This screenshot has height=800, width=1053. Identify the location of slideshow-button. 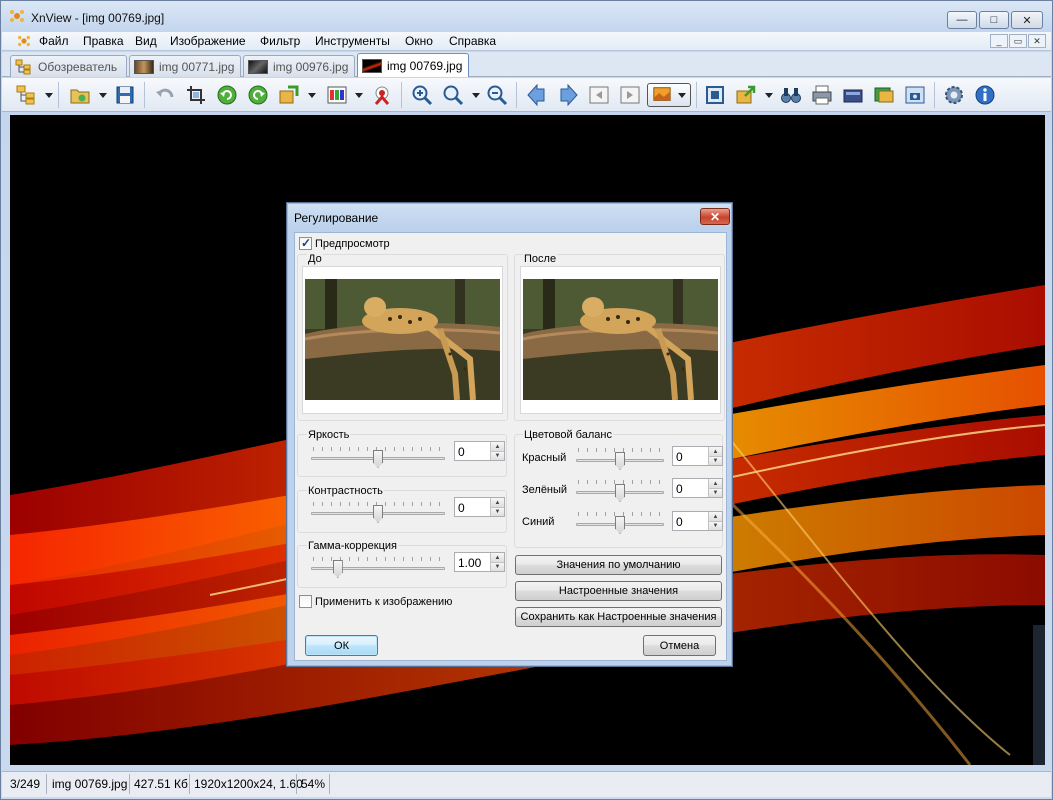
(884, 95).